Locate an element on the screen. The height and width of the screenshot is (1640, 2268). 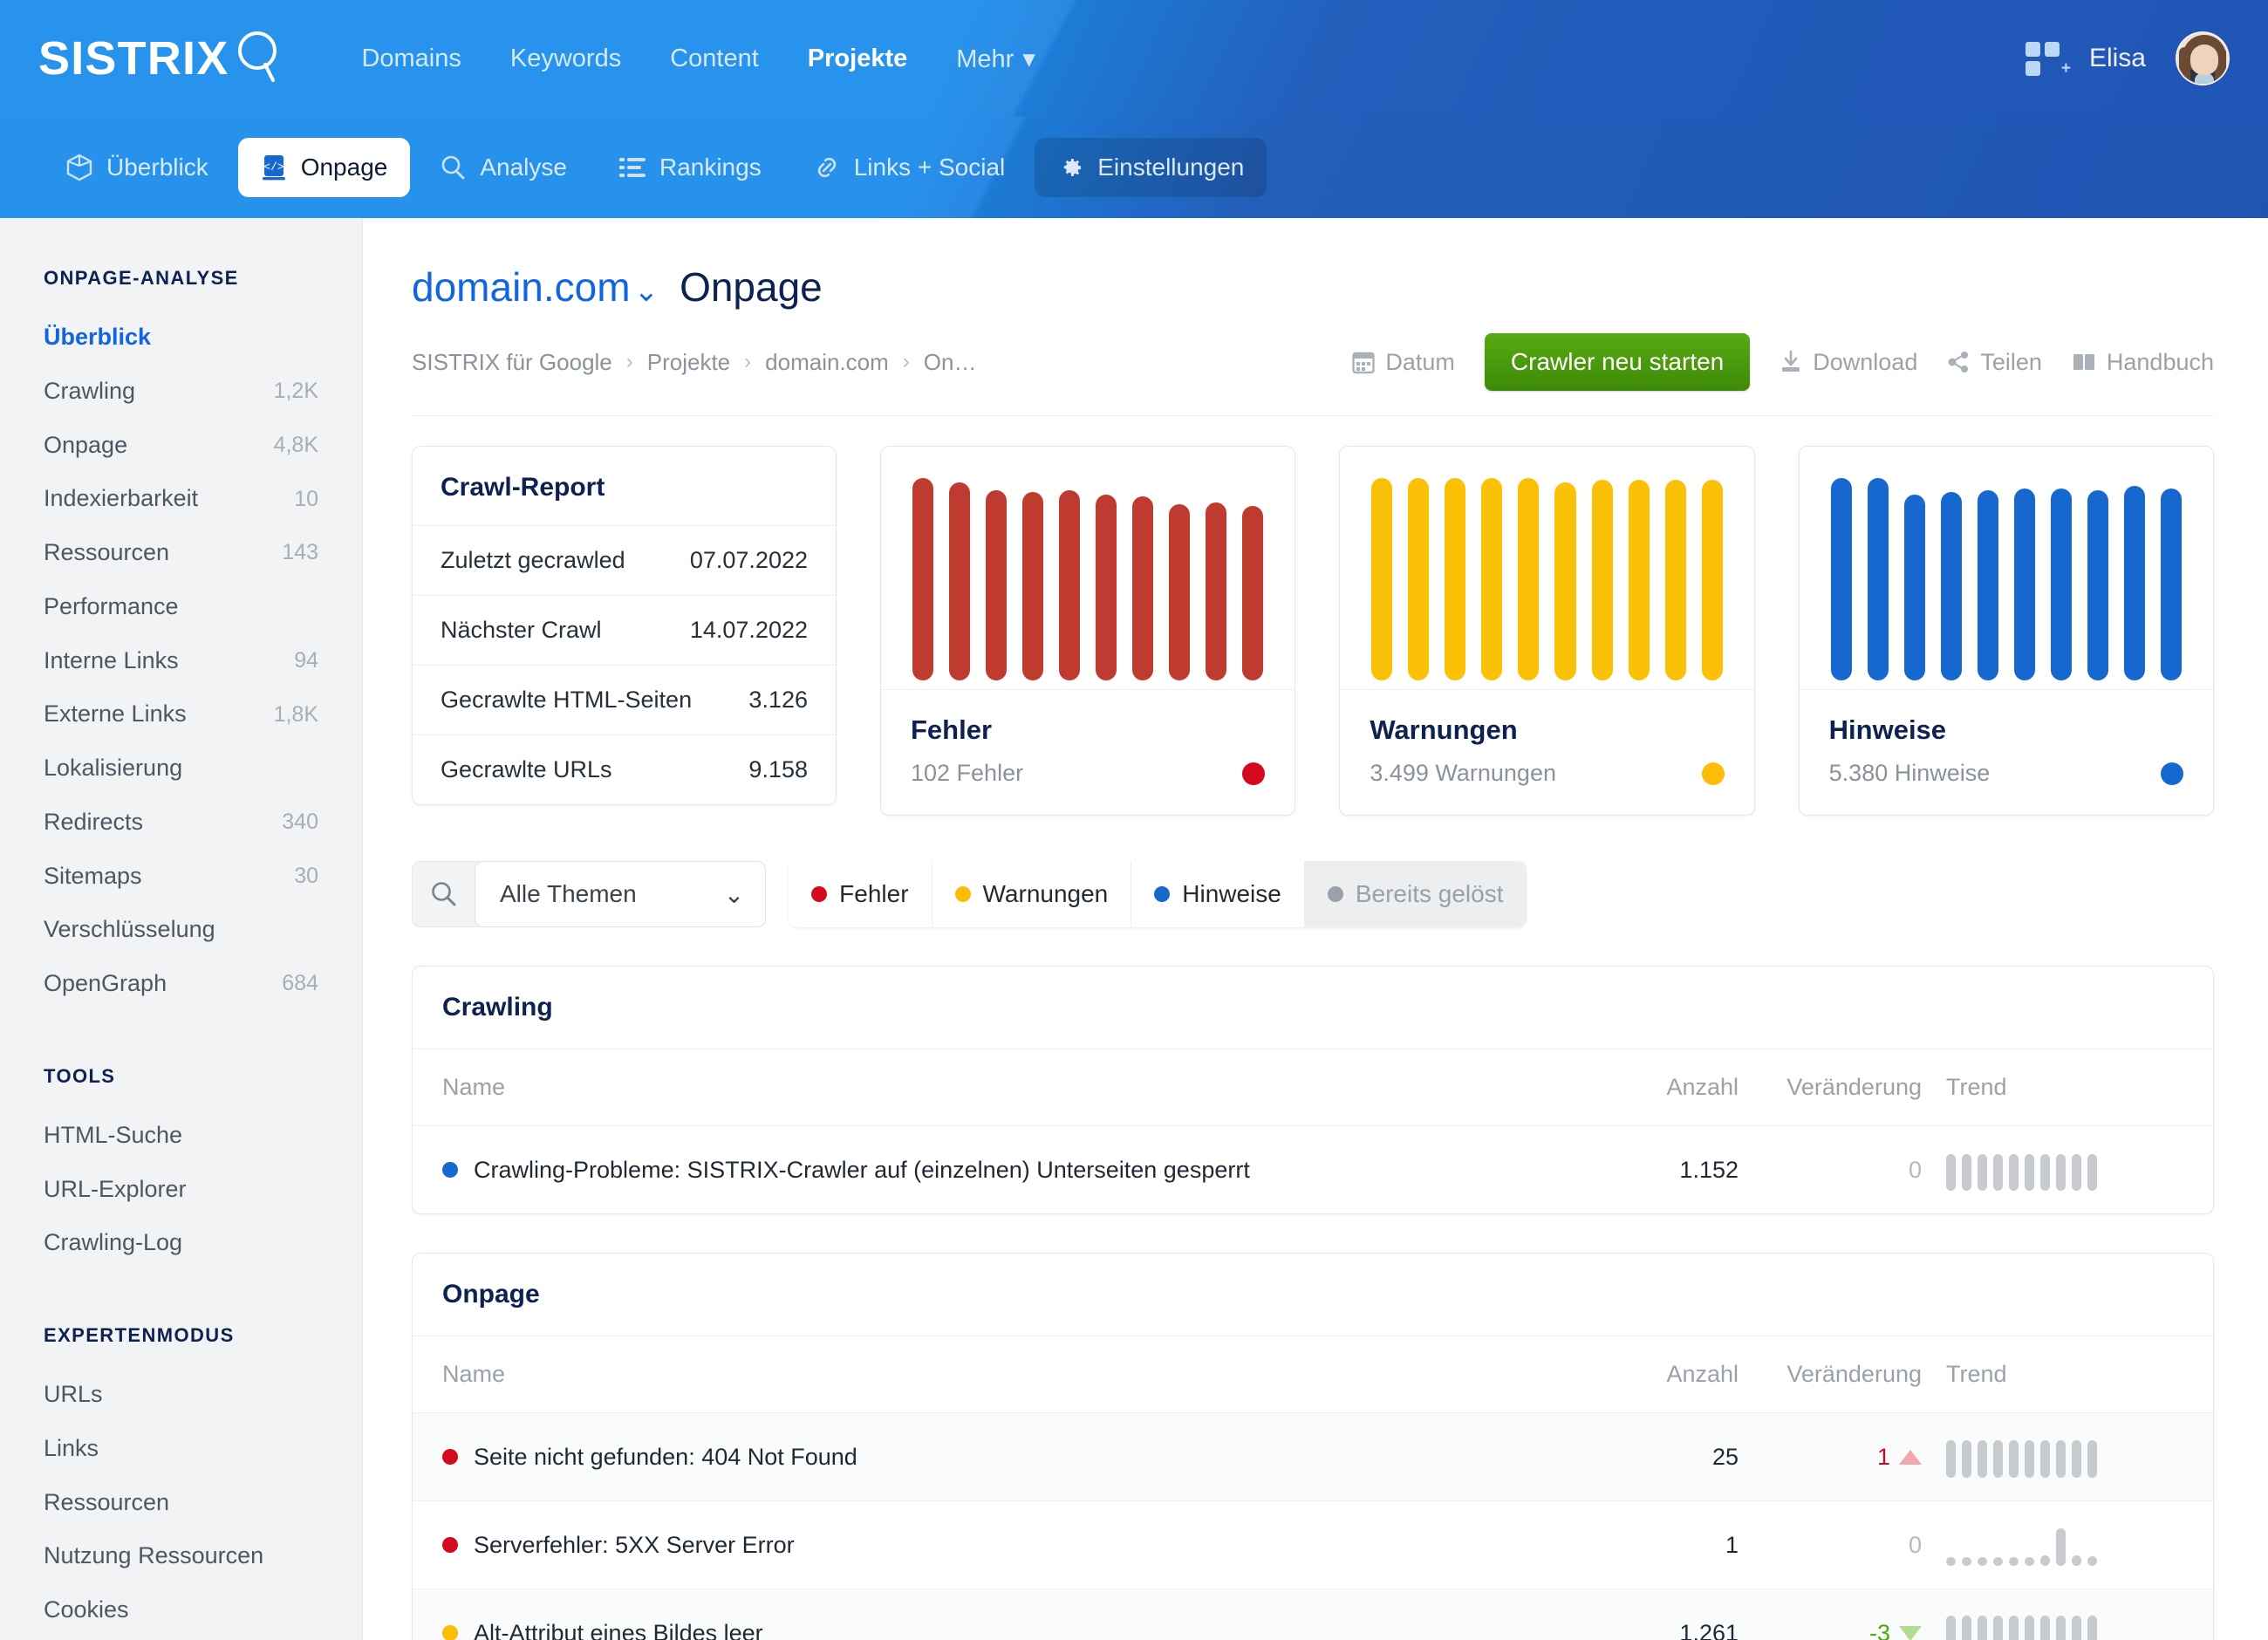
sidebar-item-opengraph: OpenGraph 684 is located at coordinates (181, 984).